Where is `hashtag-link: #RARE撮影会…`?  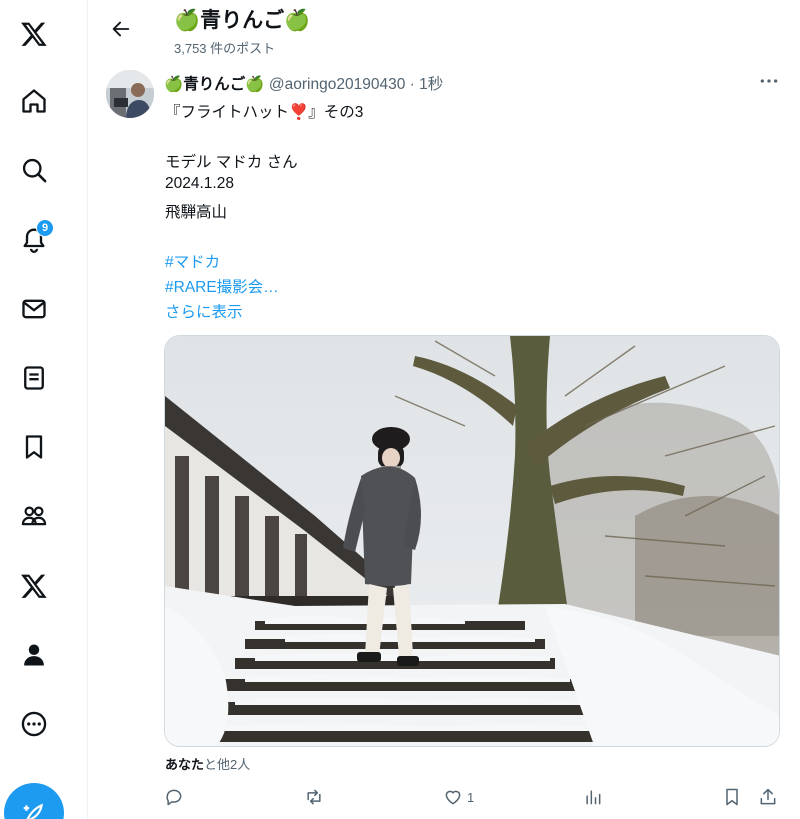
hashtag-link: #RARE撮影会… is located at coordinates (222, 286).